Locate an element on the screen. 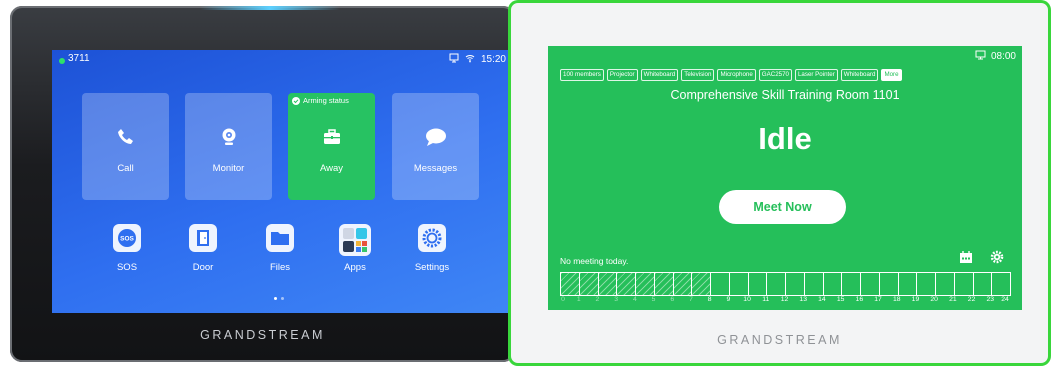 Image resolution: width=1051 pixels, height=366 pixels. indicator-light is located at coordinates (270, 8).